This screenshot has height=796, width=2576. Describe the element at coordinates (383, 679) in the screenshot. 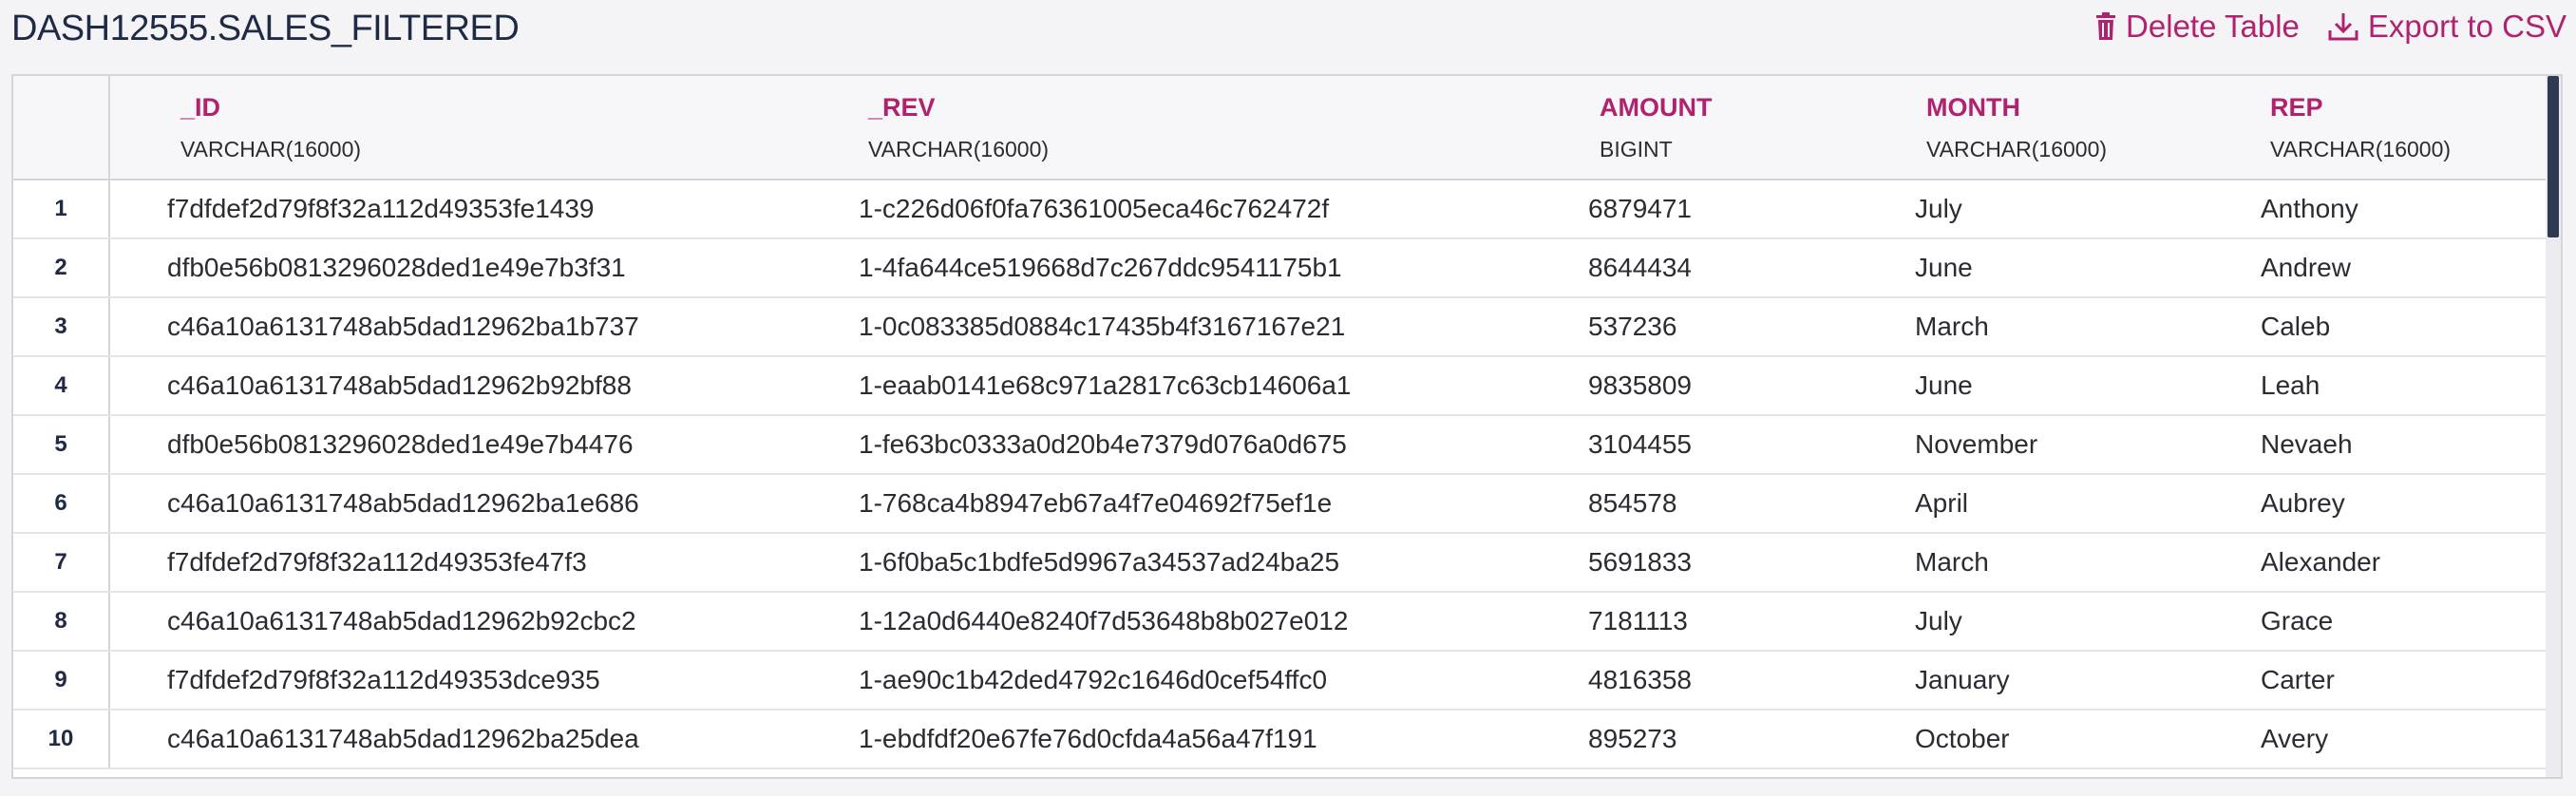

I see `cell-id: f7dfdef2d79f8f32a112d49353dce935` at that location.